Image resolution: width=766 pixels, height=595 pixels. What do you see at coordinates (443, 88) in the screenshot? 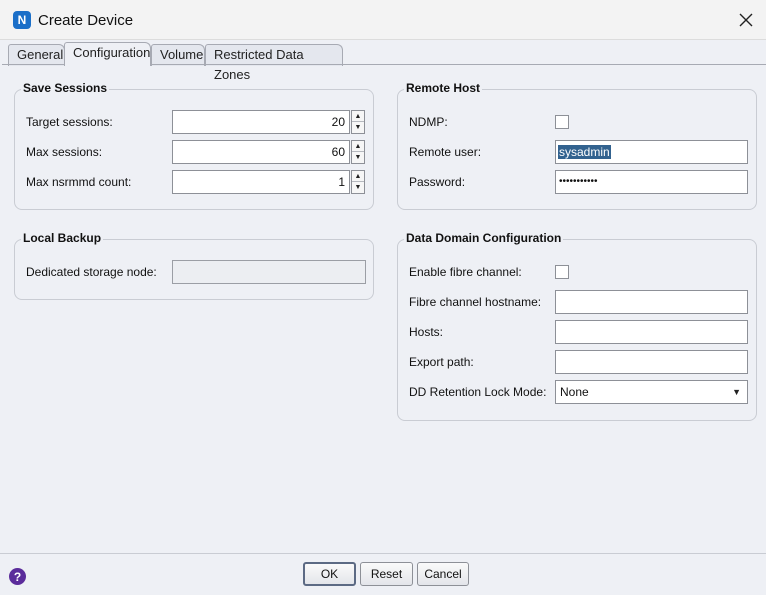
I see `remote-host-title: Remote Host` at bounding box center [443, 88].